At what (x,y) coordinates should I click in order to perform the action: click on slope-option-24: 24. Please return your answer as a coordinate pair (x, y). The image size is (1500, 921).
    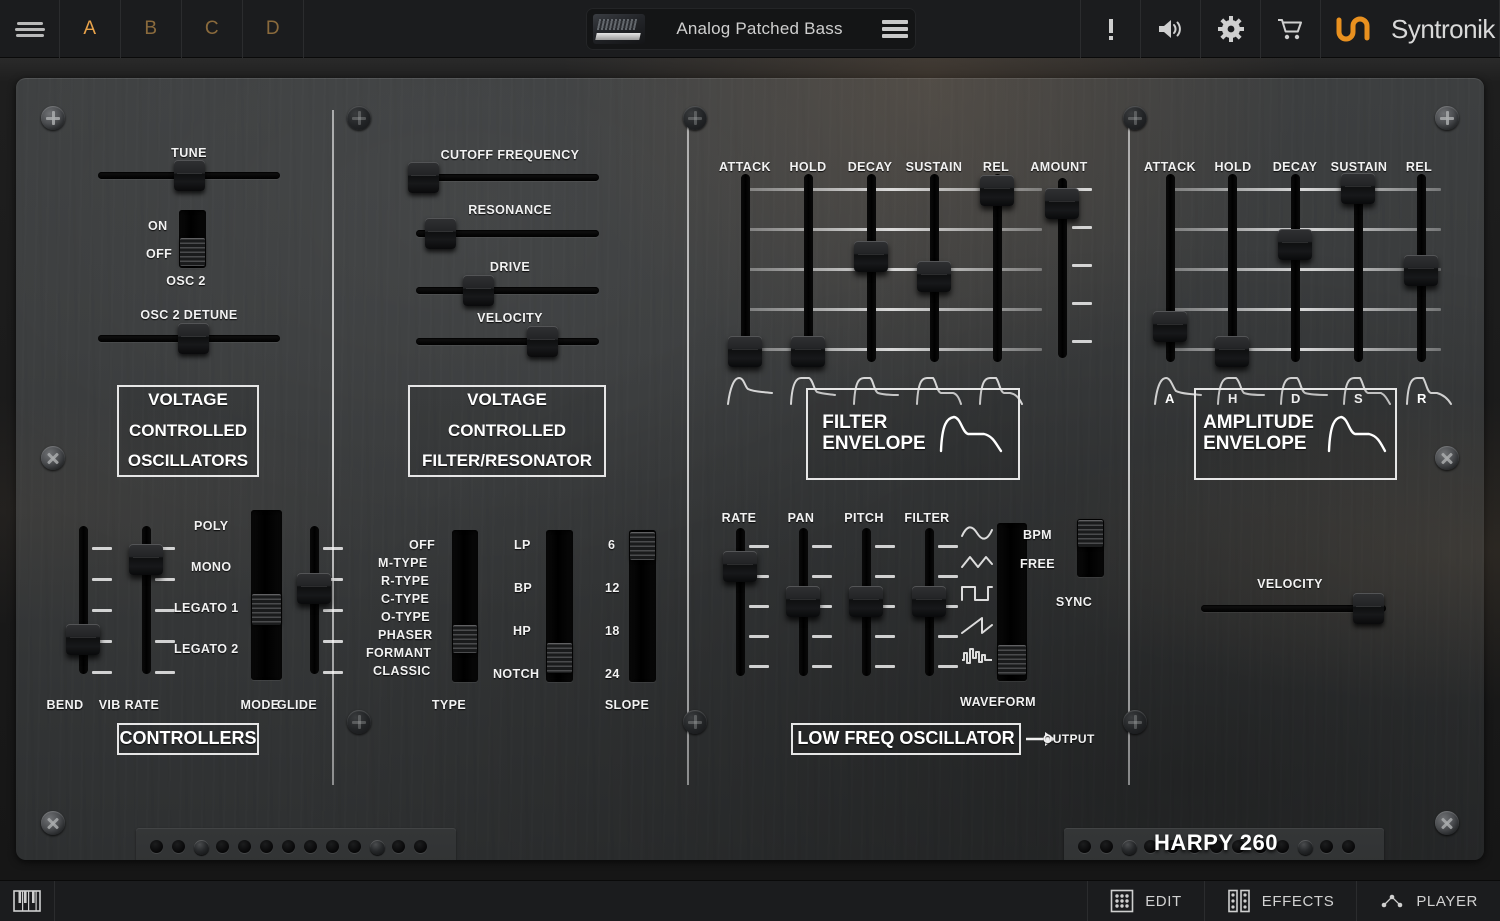
    Looking at the image, I should click on (612, 674).